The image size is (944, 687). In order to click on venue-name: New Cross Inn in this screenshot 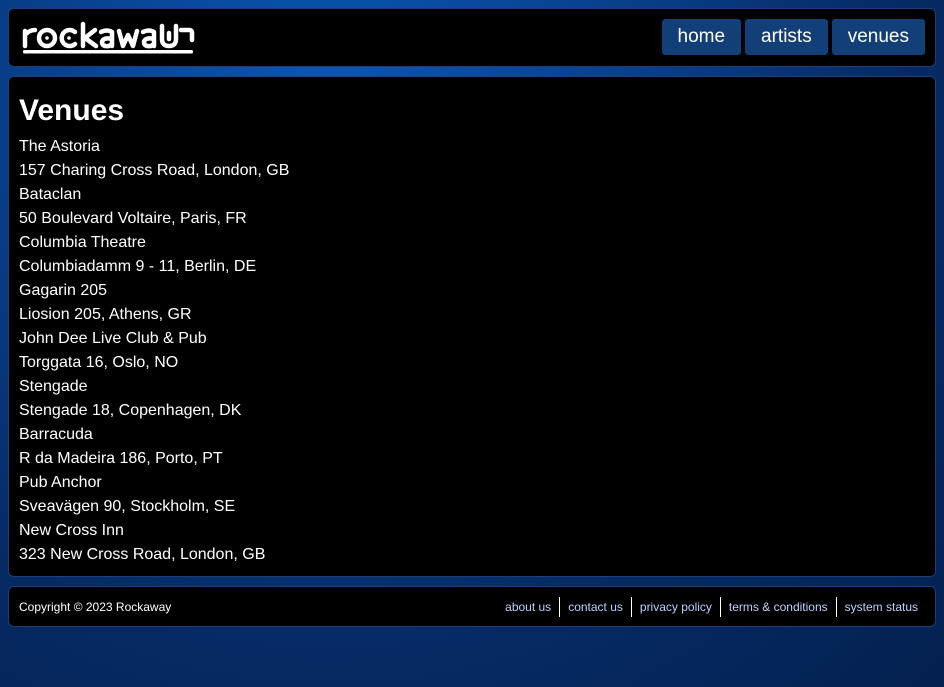, I will do `click(71, 530)`.